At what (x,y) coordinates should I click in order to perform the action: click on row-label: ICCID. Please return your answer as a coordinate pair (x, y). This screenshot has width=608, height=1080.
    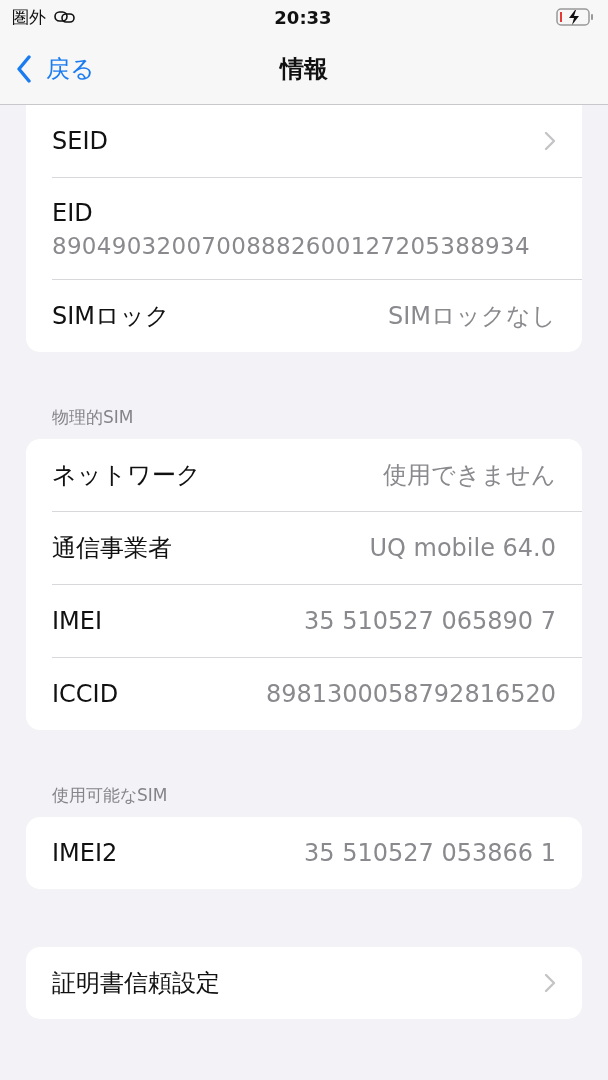
    Looking at the image, I should click on (85, 694).